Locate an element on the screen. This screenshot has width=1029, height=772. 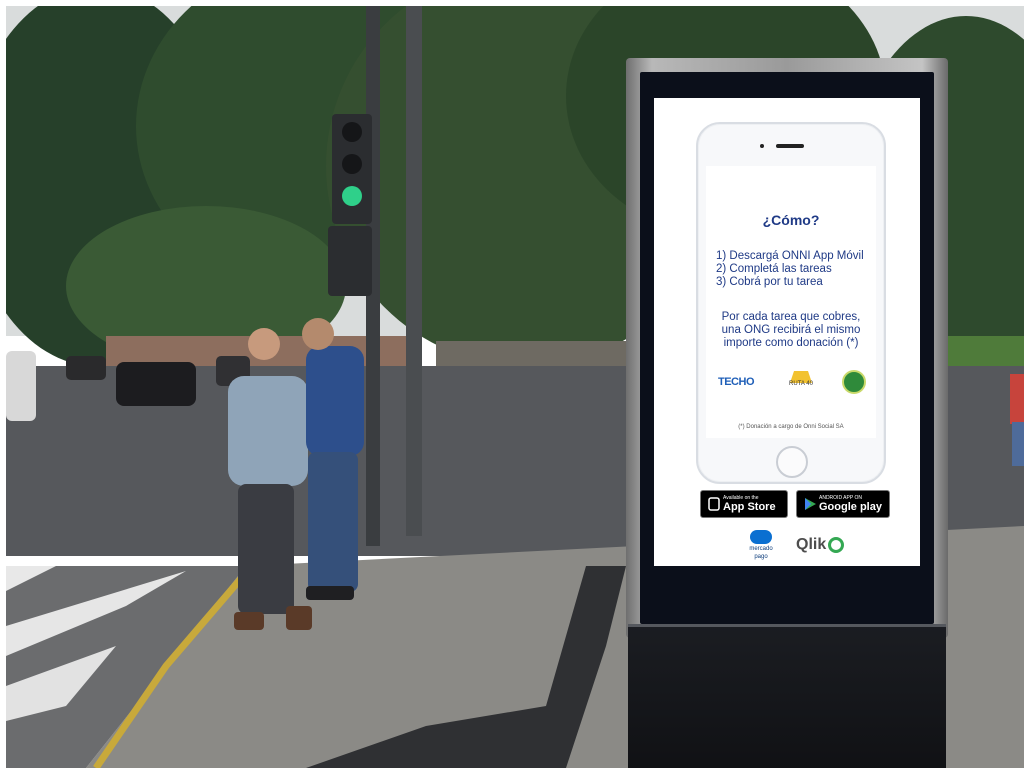
mercadopago-text: mercado is located at coordinates (761, 549).